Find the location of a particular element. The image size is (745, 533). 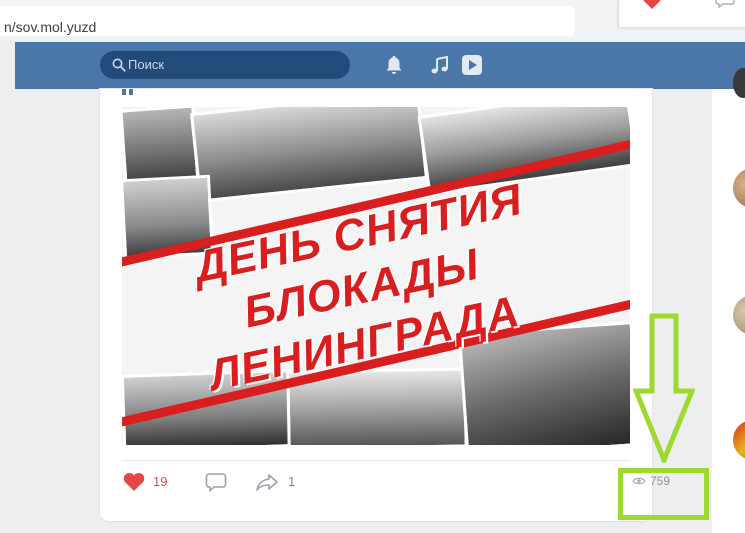

browser-toolbar: n/sov.mol.yuzd is located at coordinates (372, 20).